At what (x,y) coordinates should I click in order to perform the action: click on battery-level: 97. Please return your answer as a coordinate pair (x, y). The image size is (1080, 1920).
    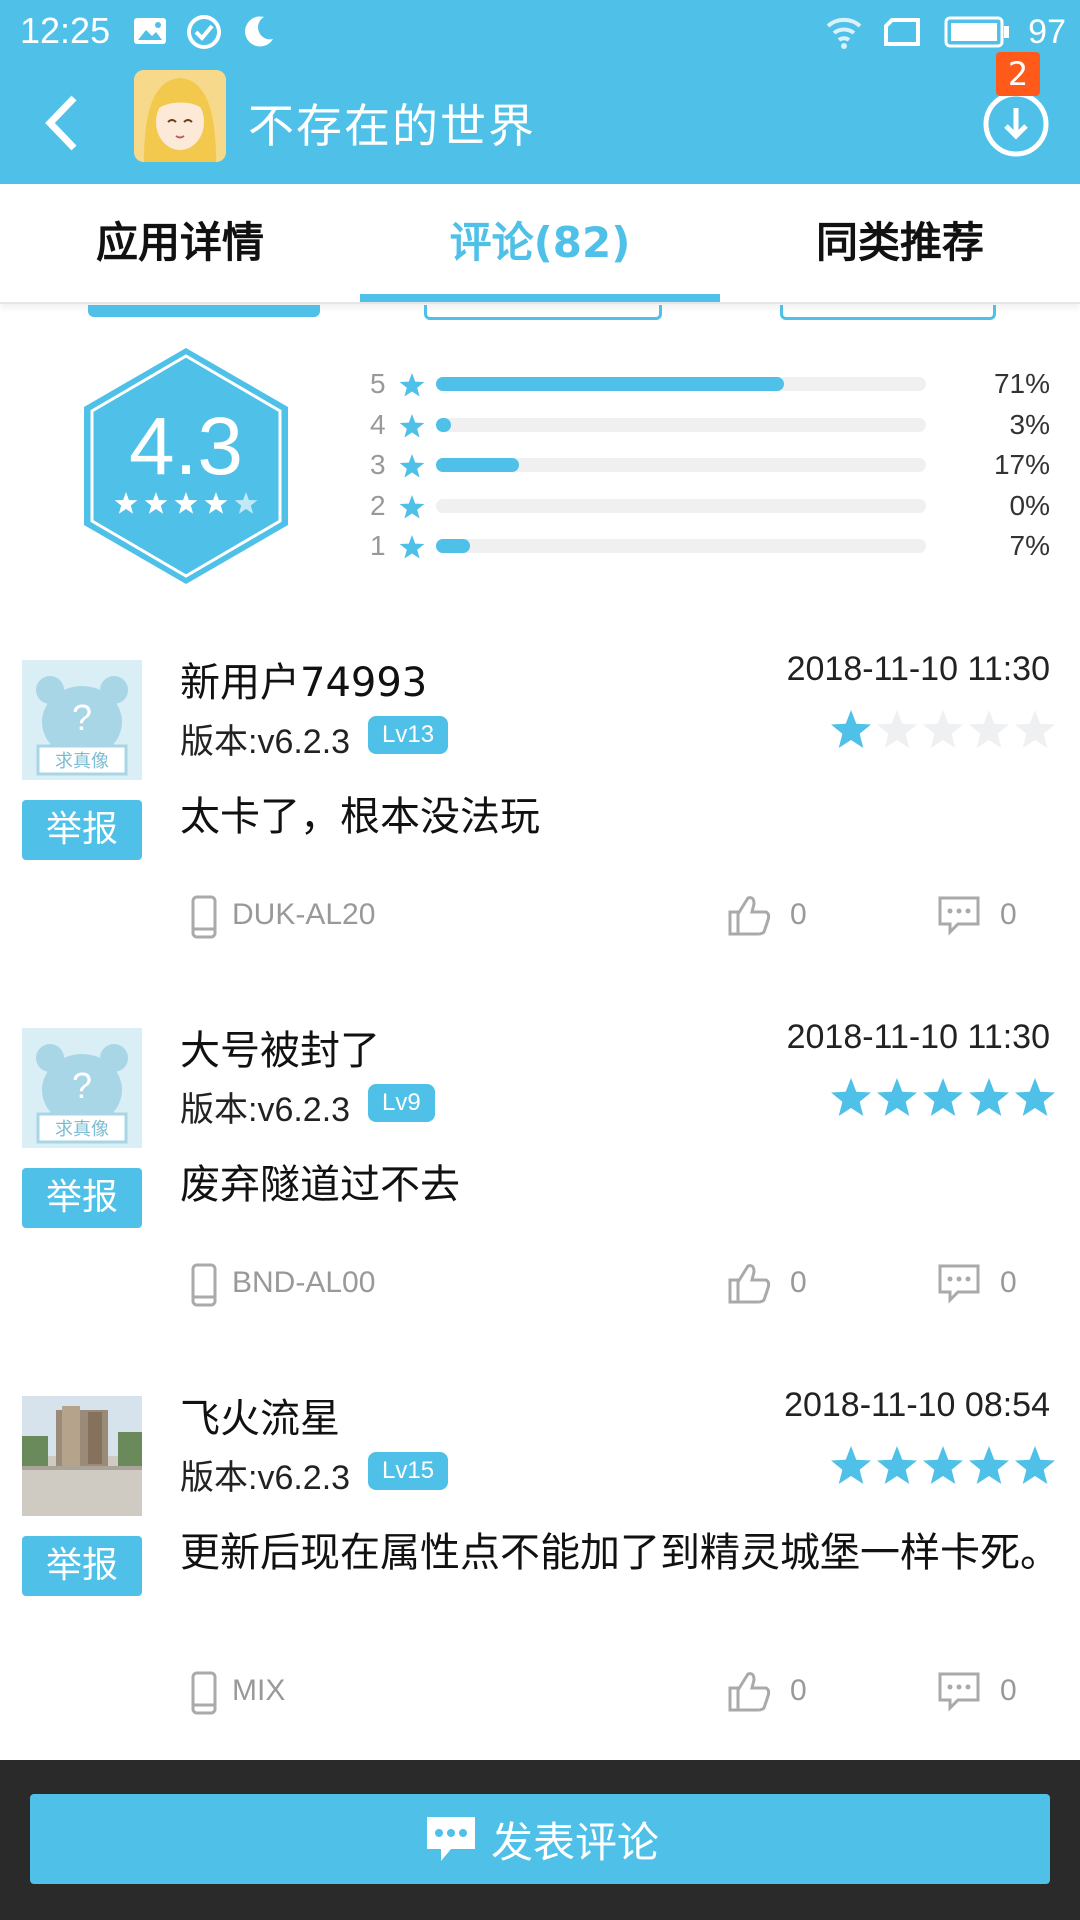
    Looking at the image, I should click on (1047, 31).